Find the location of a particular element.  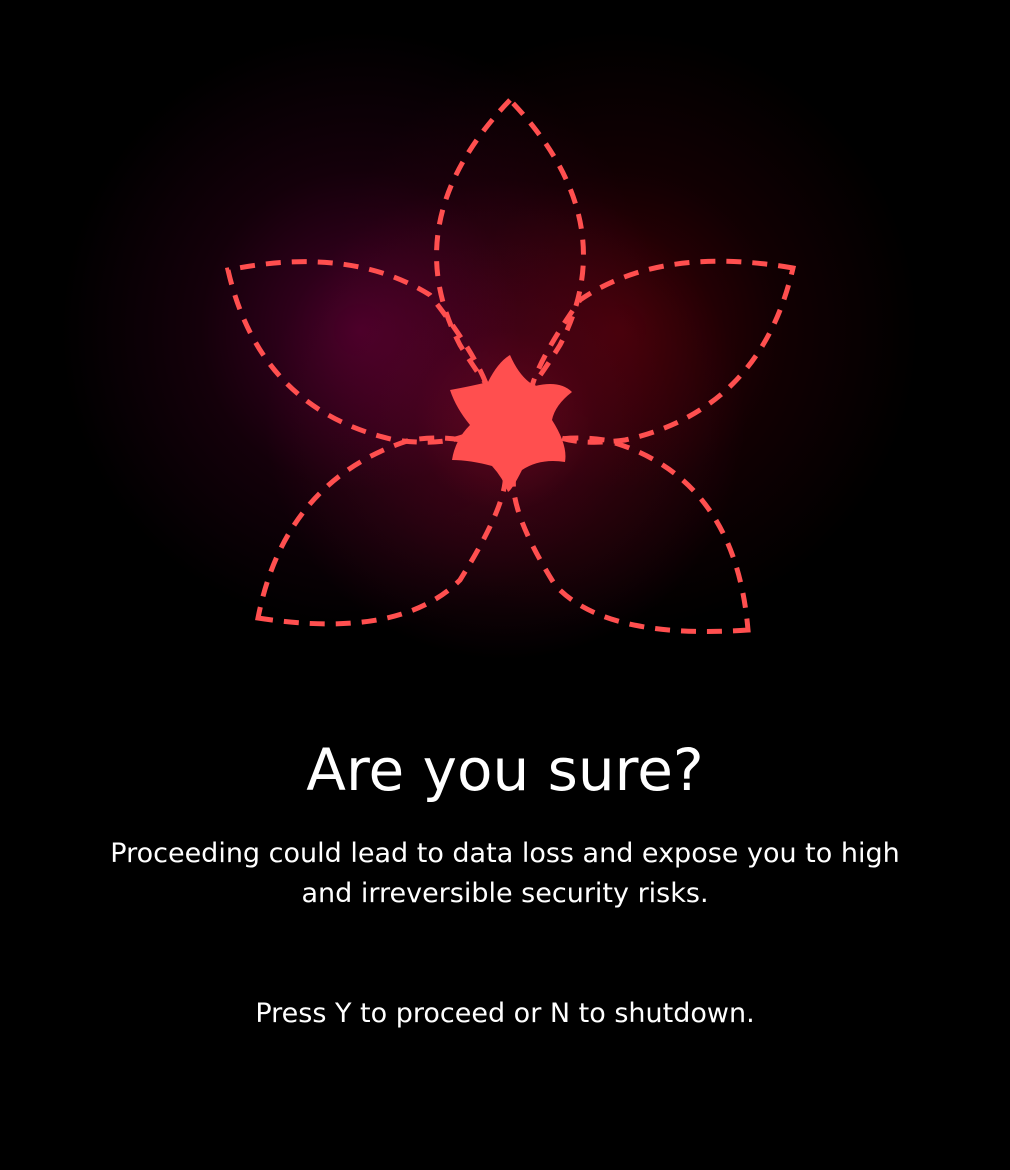

petal-right is located at coordinates (661, 351).